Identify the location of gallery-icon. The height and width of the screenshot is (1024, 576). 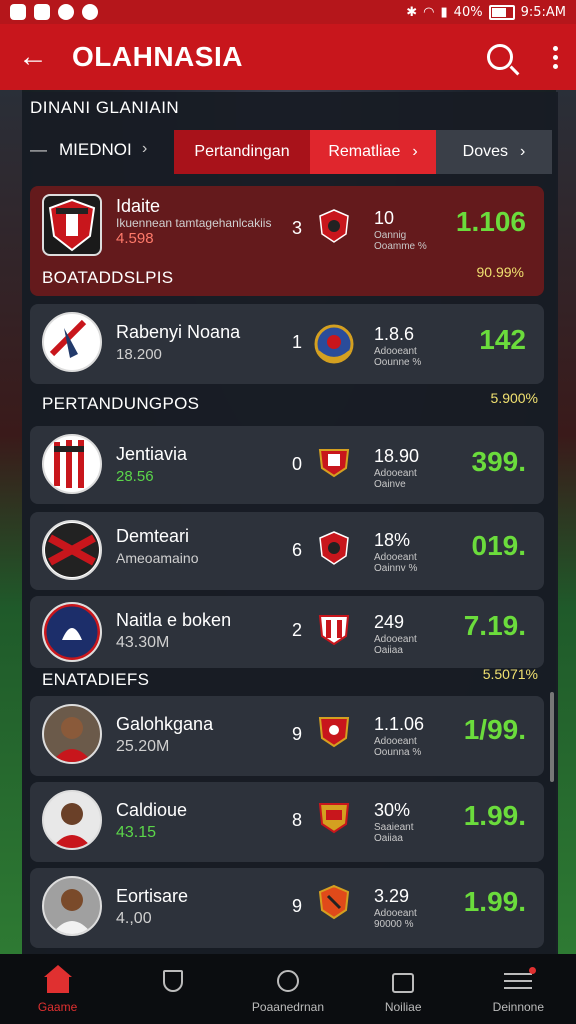
(18, 12).